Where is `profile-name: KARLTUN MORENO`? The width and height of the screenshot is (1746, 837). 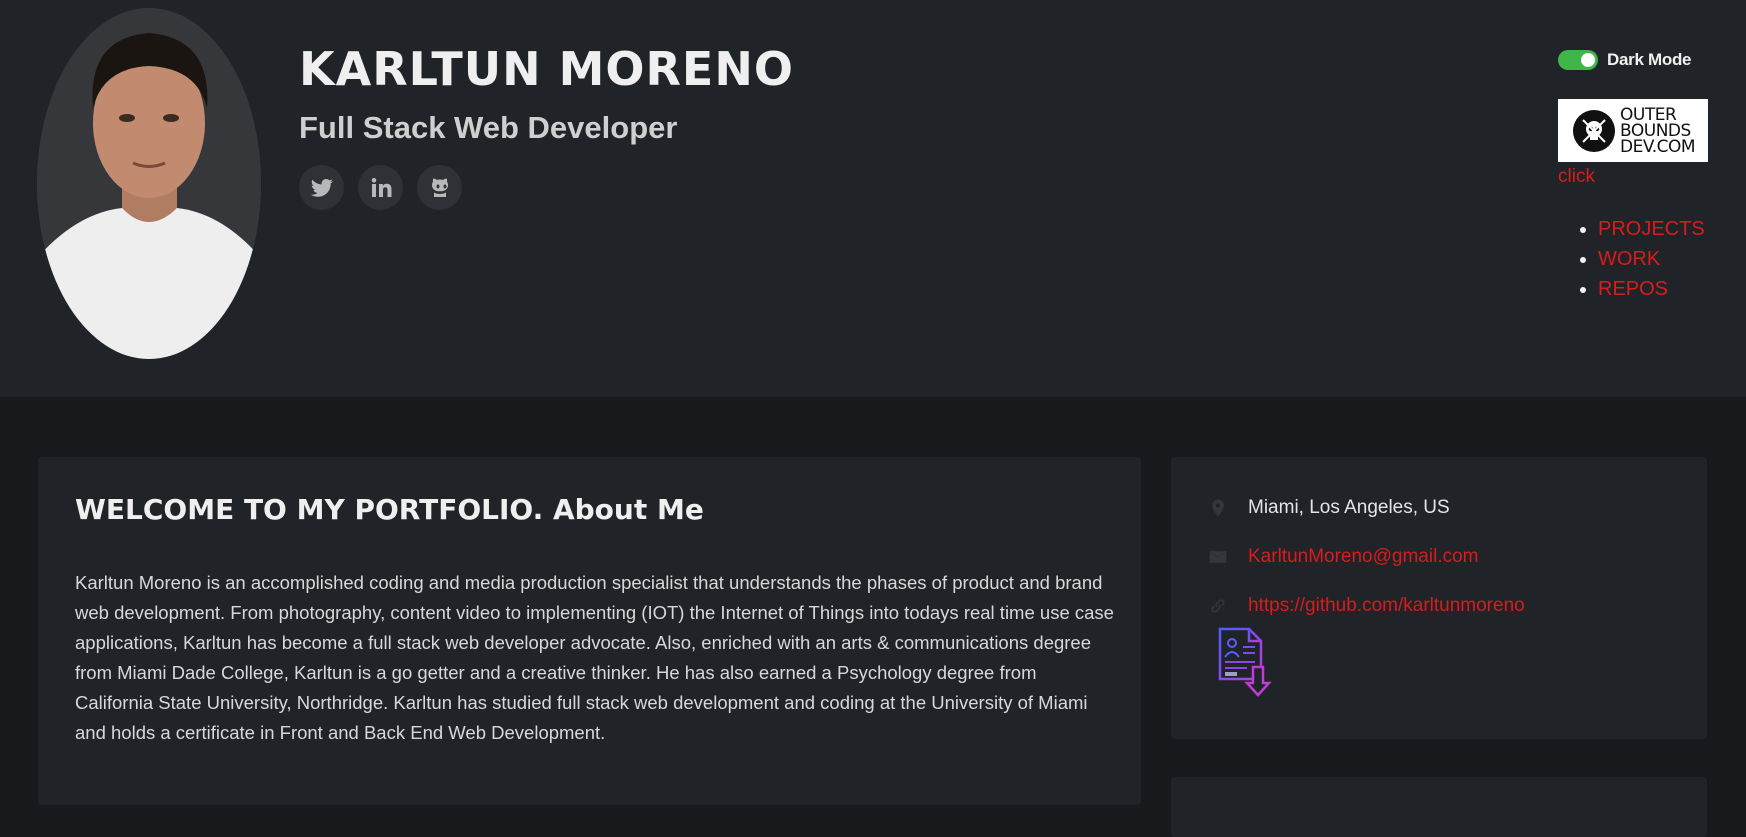 profile-name: KARLTUN MORENO is located at coordinates (546, 69).